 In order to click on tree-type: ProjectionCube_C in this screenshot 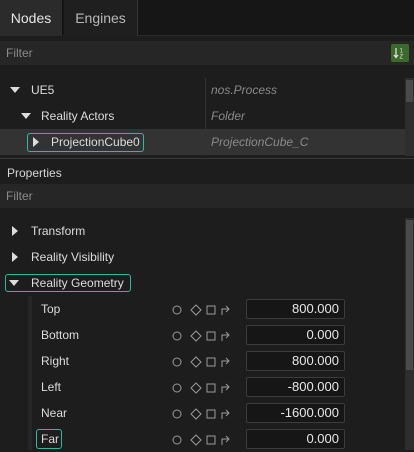, I will do `click(260, 142)`.